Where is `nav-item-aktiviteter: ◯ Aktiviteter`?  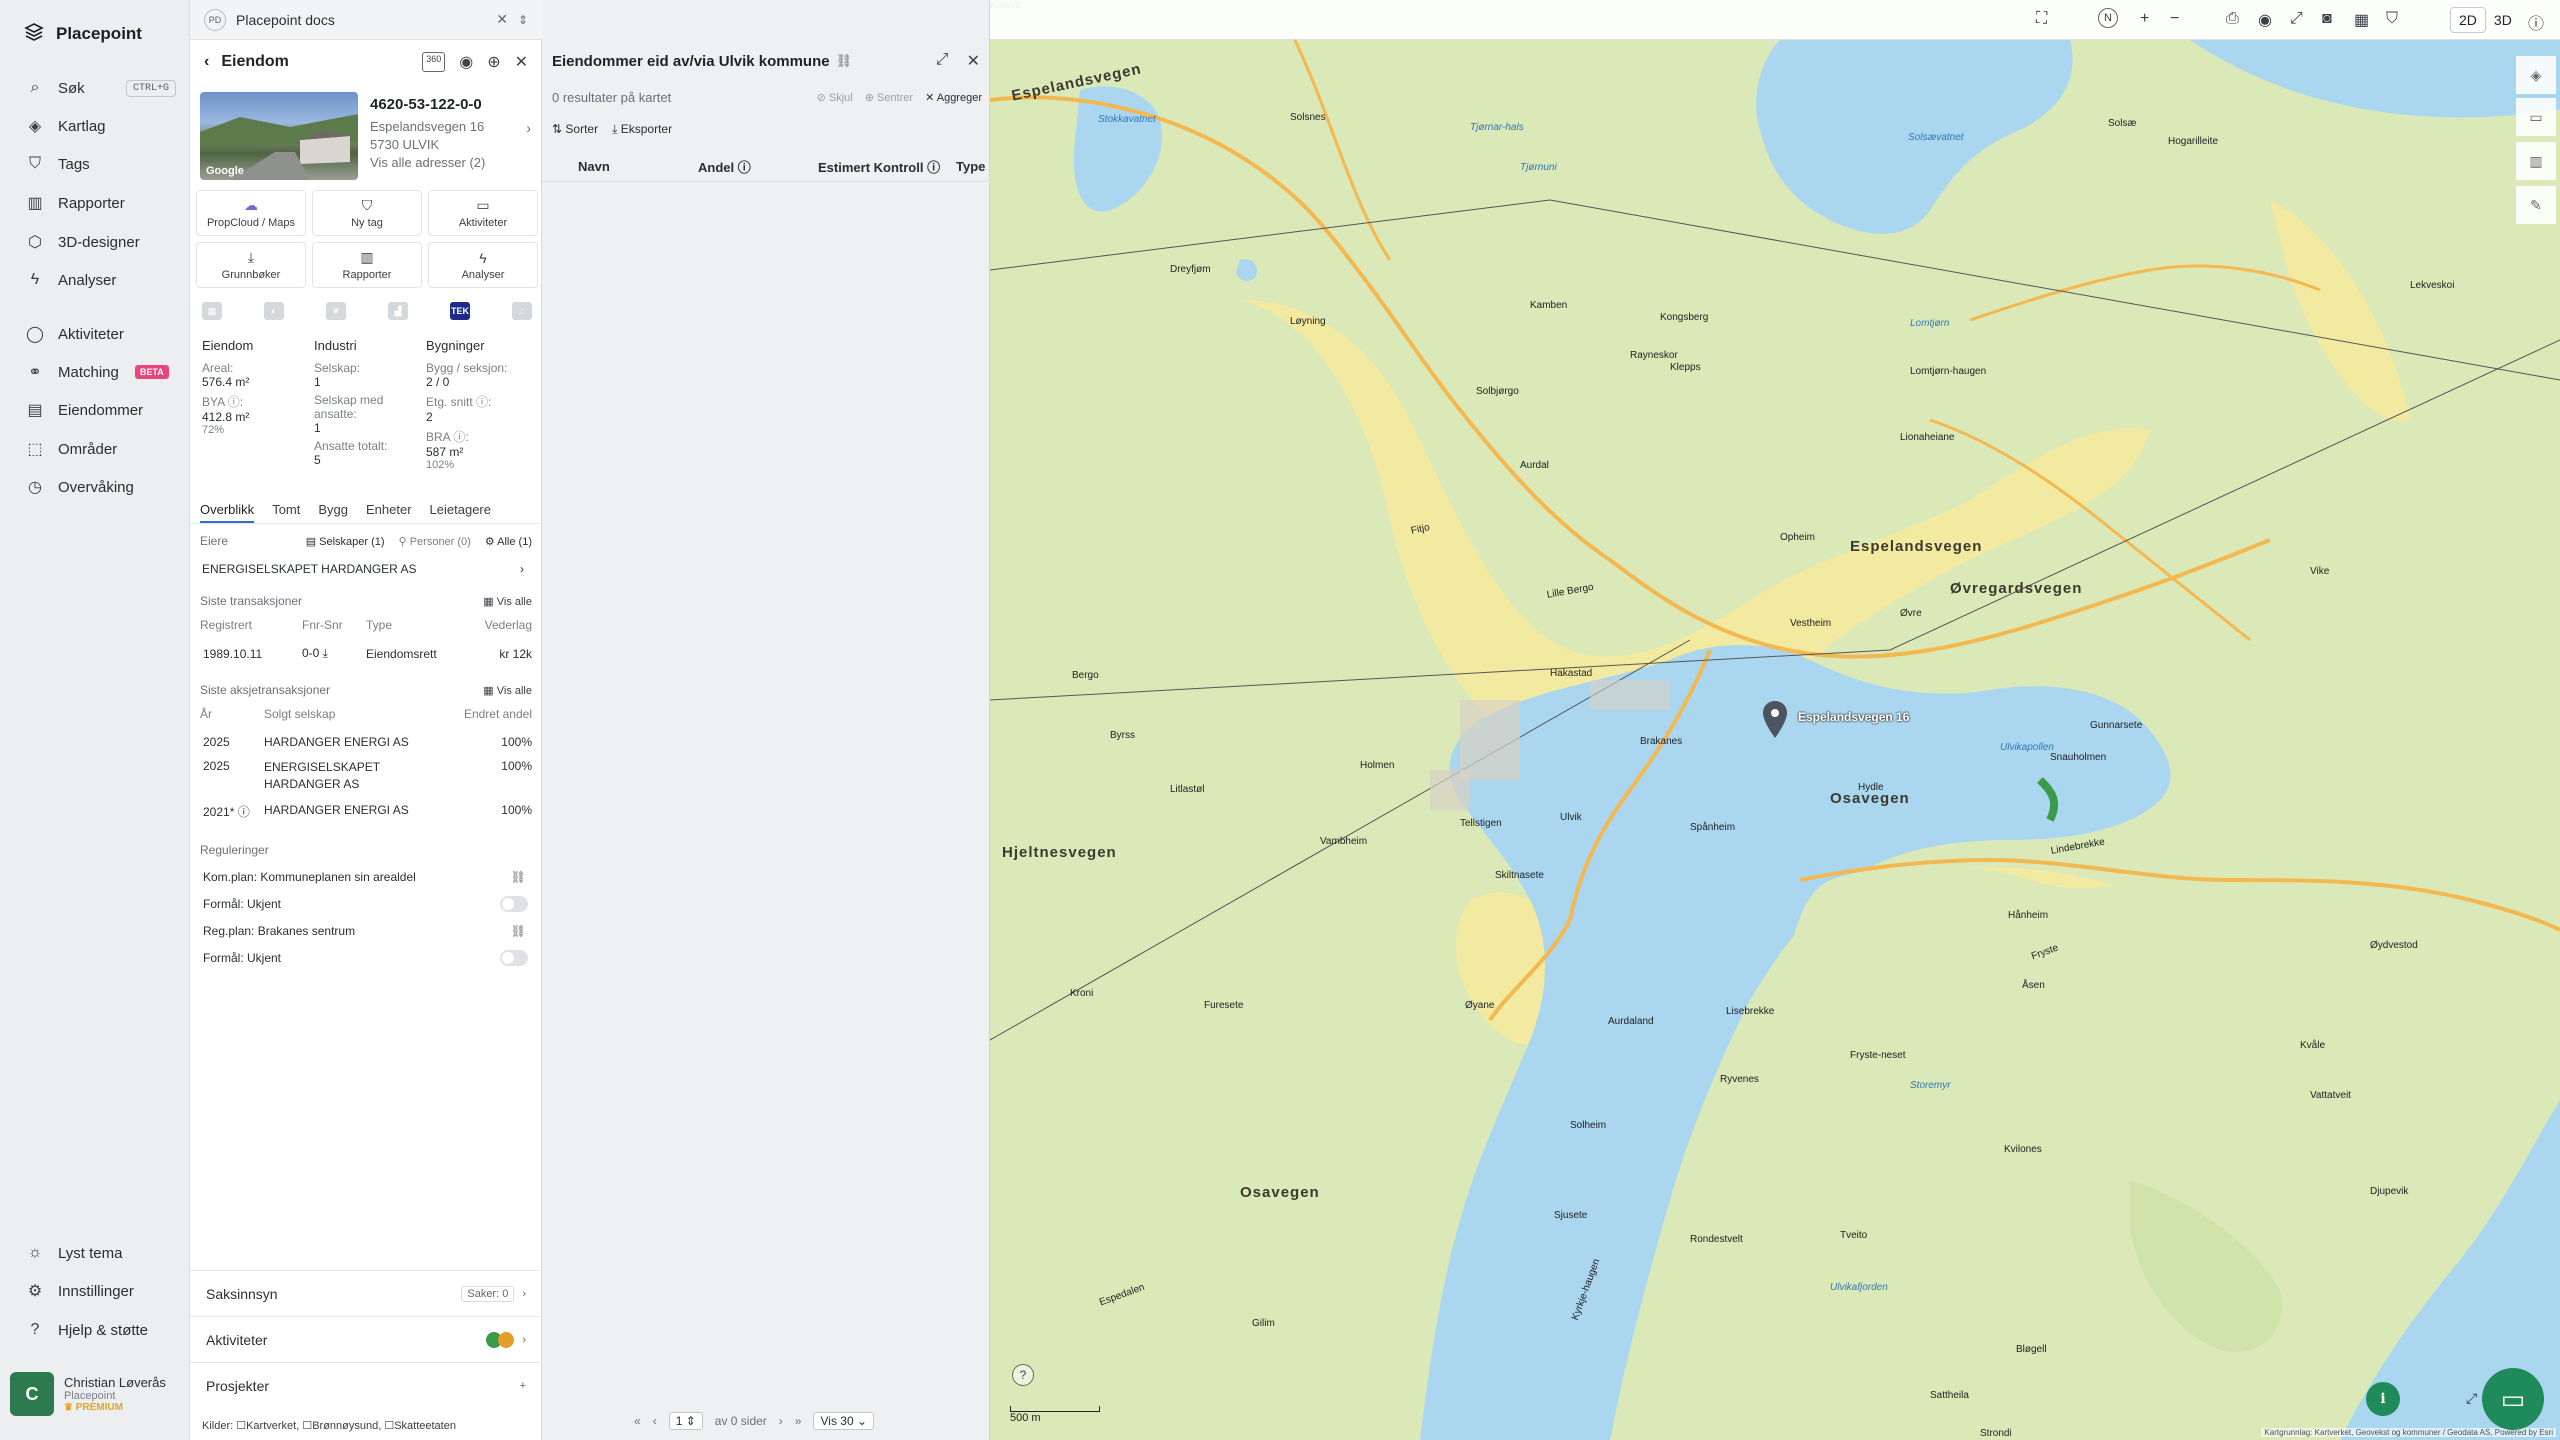 nav-item-aktiviteter: ◯ Aktiviteter is located at coordinates (95, 334).